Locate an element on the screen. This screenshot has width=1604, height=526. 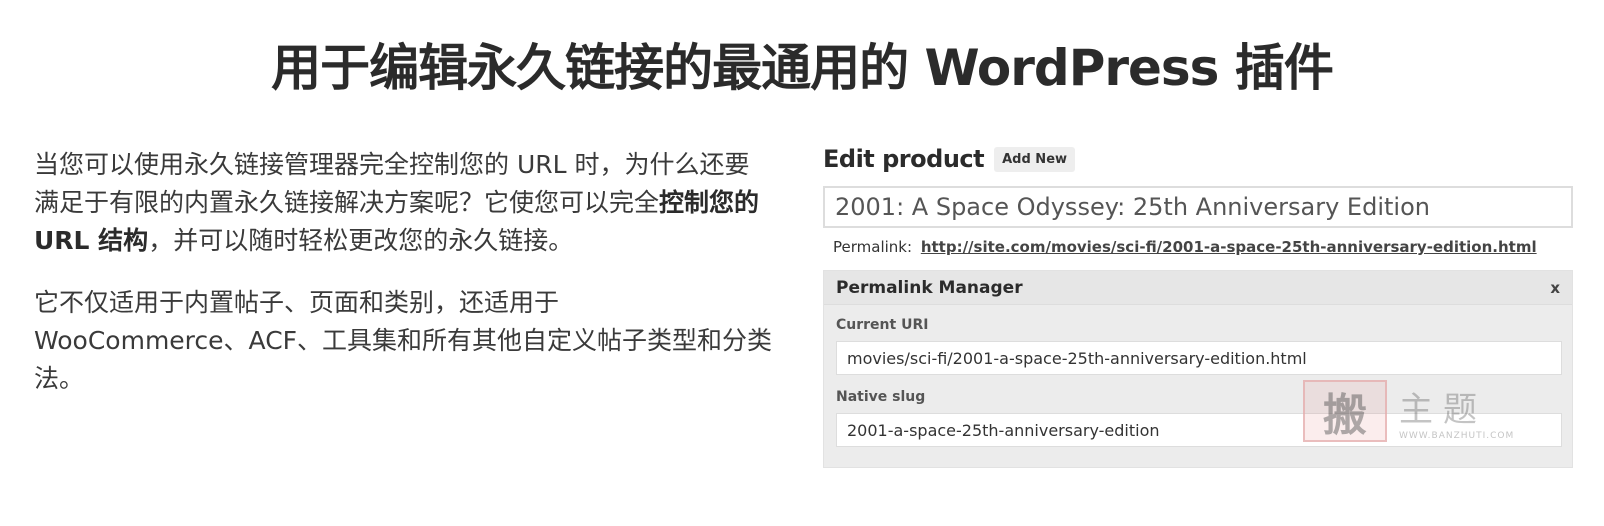
para1-text-end: ，并可以随时轻松更改您的永久链接。 is located at coordinates (361, 240).